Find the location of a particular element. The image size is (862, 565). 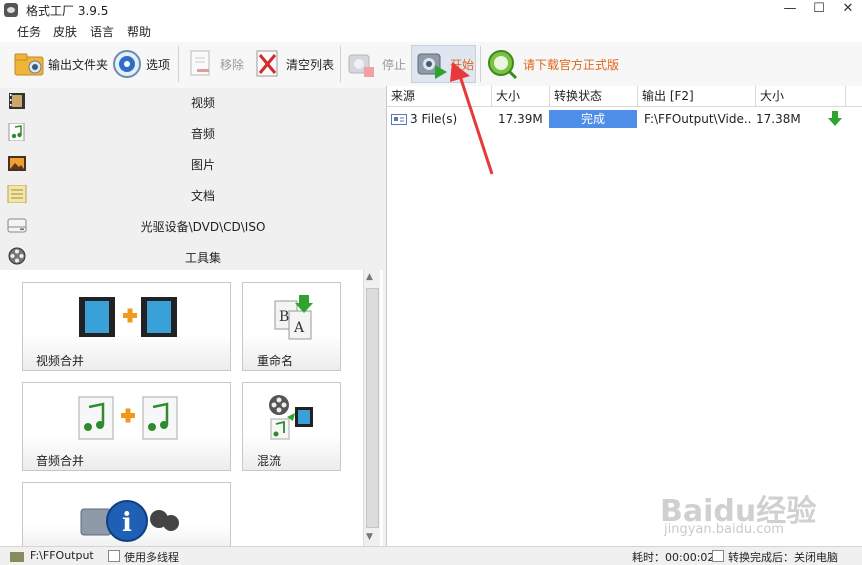

remove-label: 移除 is located at coordinates (232, 65).